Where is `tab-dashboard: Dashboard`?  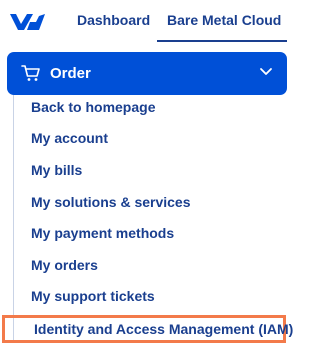 tab-dashboard: Dashboard is located at coordinates (113, 20).